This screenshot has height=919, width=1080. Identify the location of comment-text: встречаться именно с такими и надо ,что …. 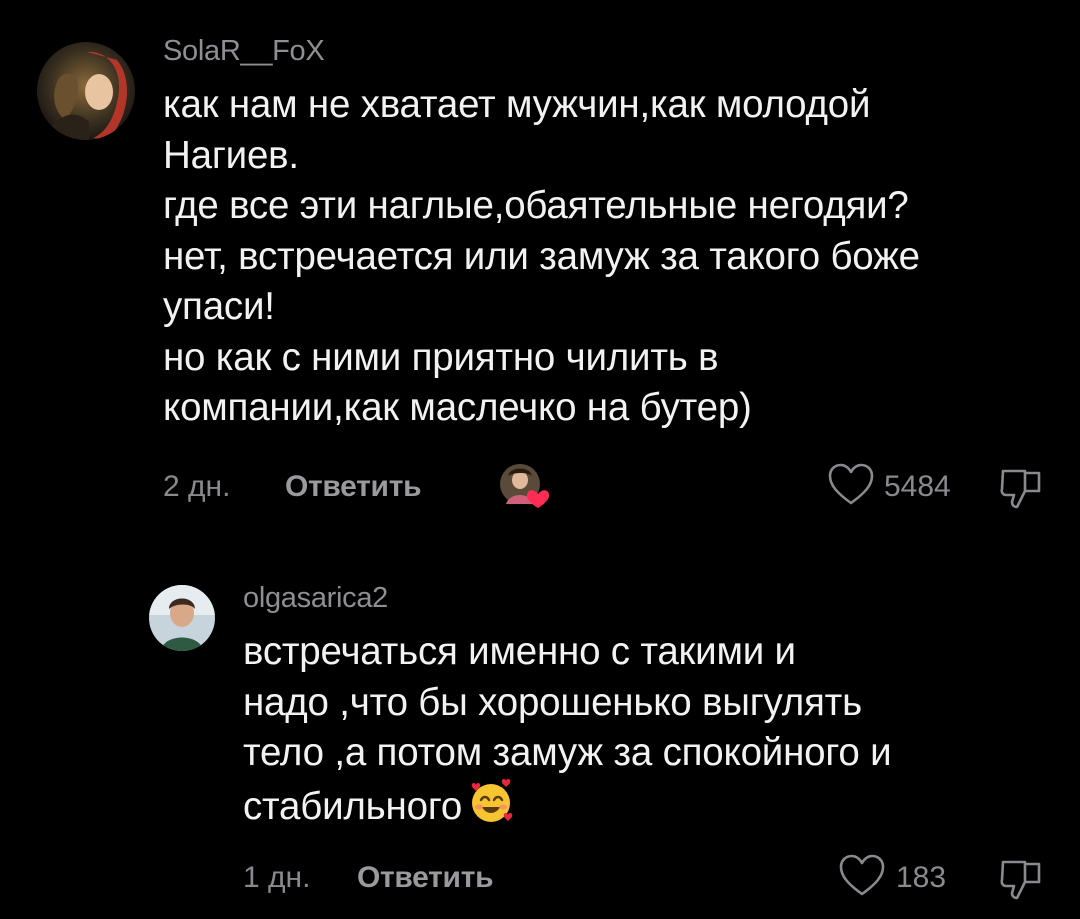
(567, 733).